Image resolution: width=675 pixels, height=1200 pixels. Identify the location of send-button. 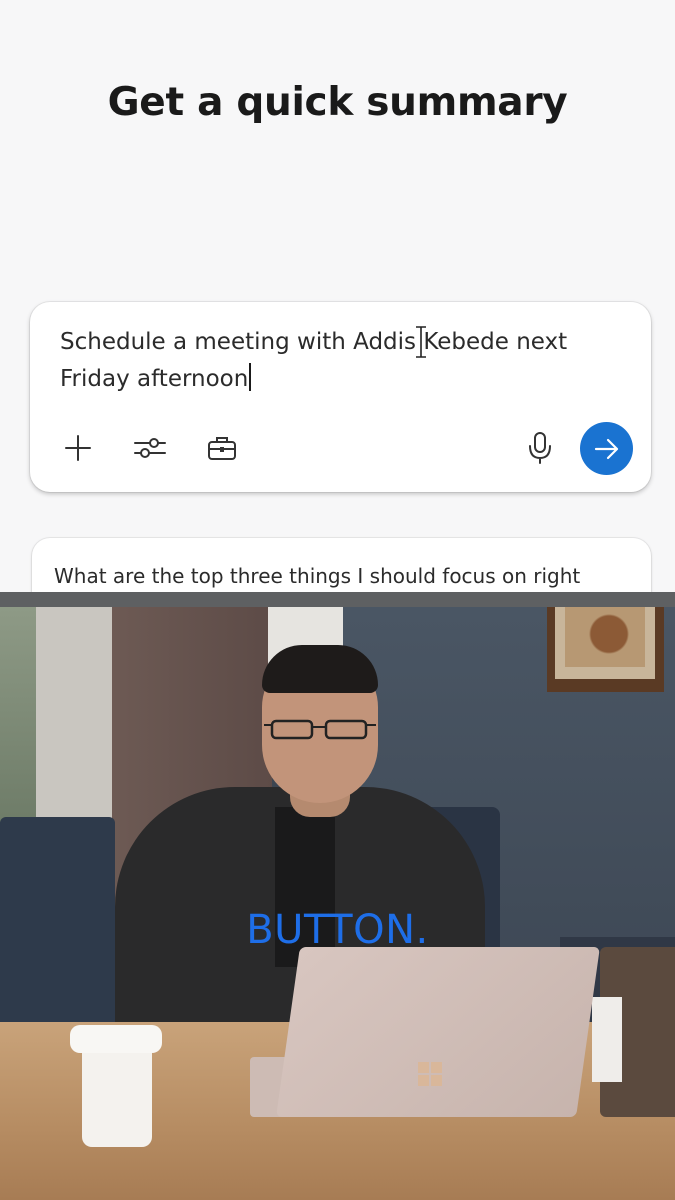
(606, 448).